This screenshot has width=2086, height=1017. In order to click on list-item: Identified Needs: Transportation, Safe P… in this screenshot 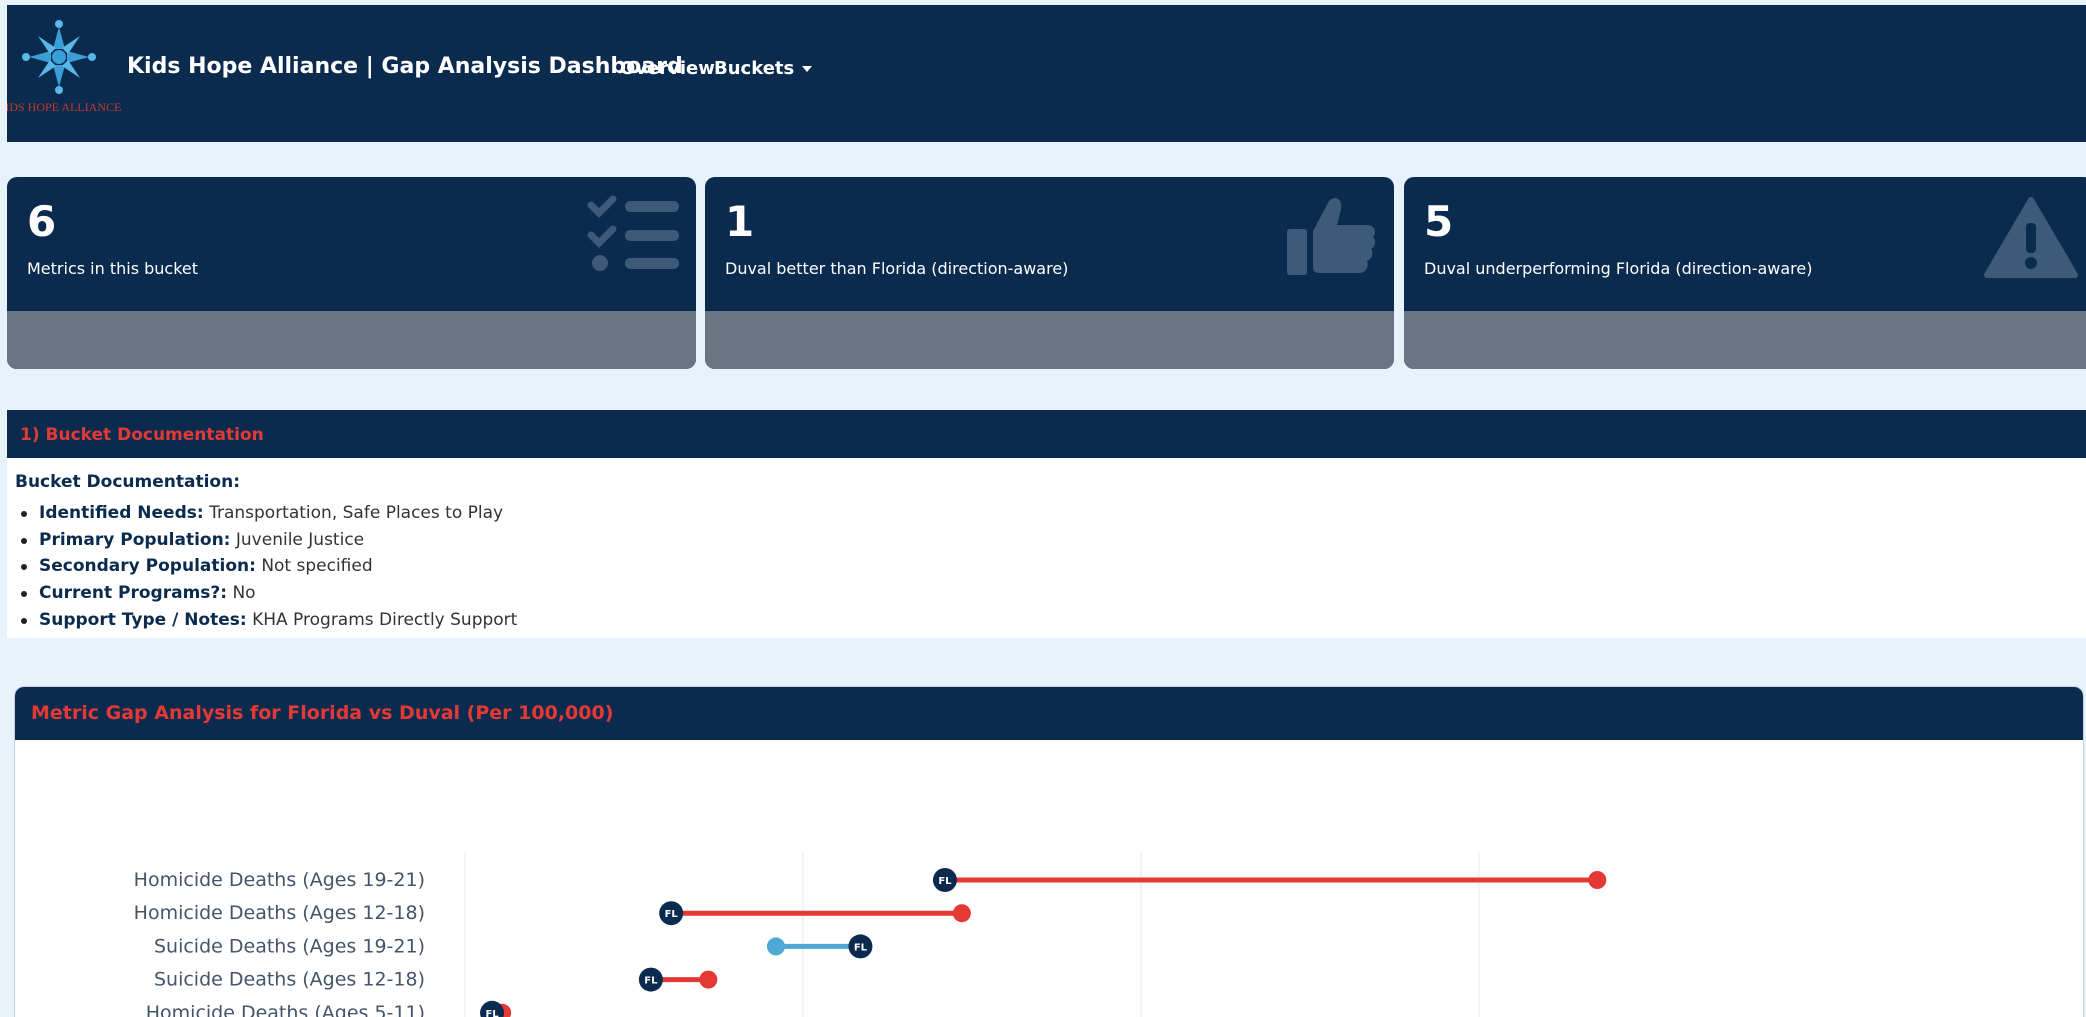, I will do `click(268, 513)`.